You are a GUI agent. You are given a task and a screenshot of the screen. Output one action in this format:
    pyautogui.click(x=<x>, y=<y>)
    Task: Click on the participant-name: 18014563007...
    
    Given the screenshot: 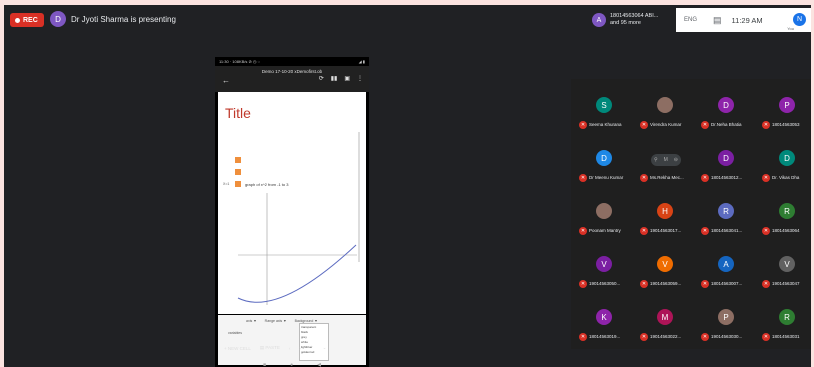 What is the action you would take?
    pyautogui.click(x=727, y=283)
    